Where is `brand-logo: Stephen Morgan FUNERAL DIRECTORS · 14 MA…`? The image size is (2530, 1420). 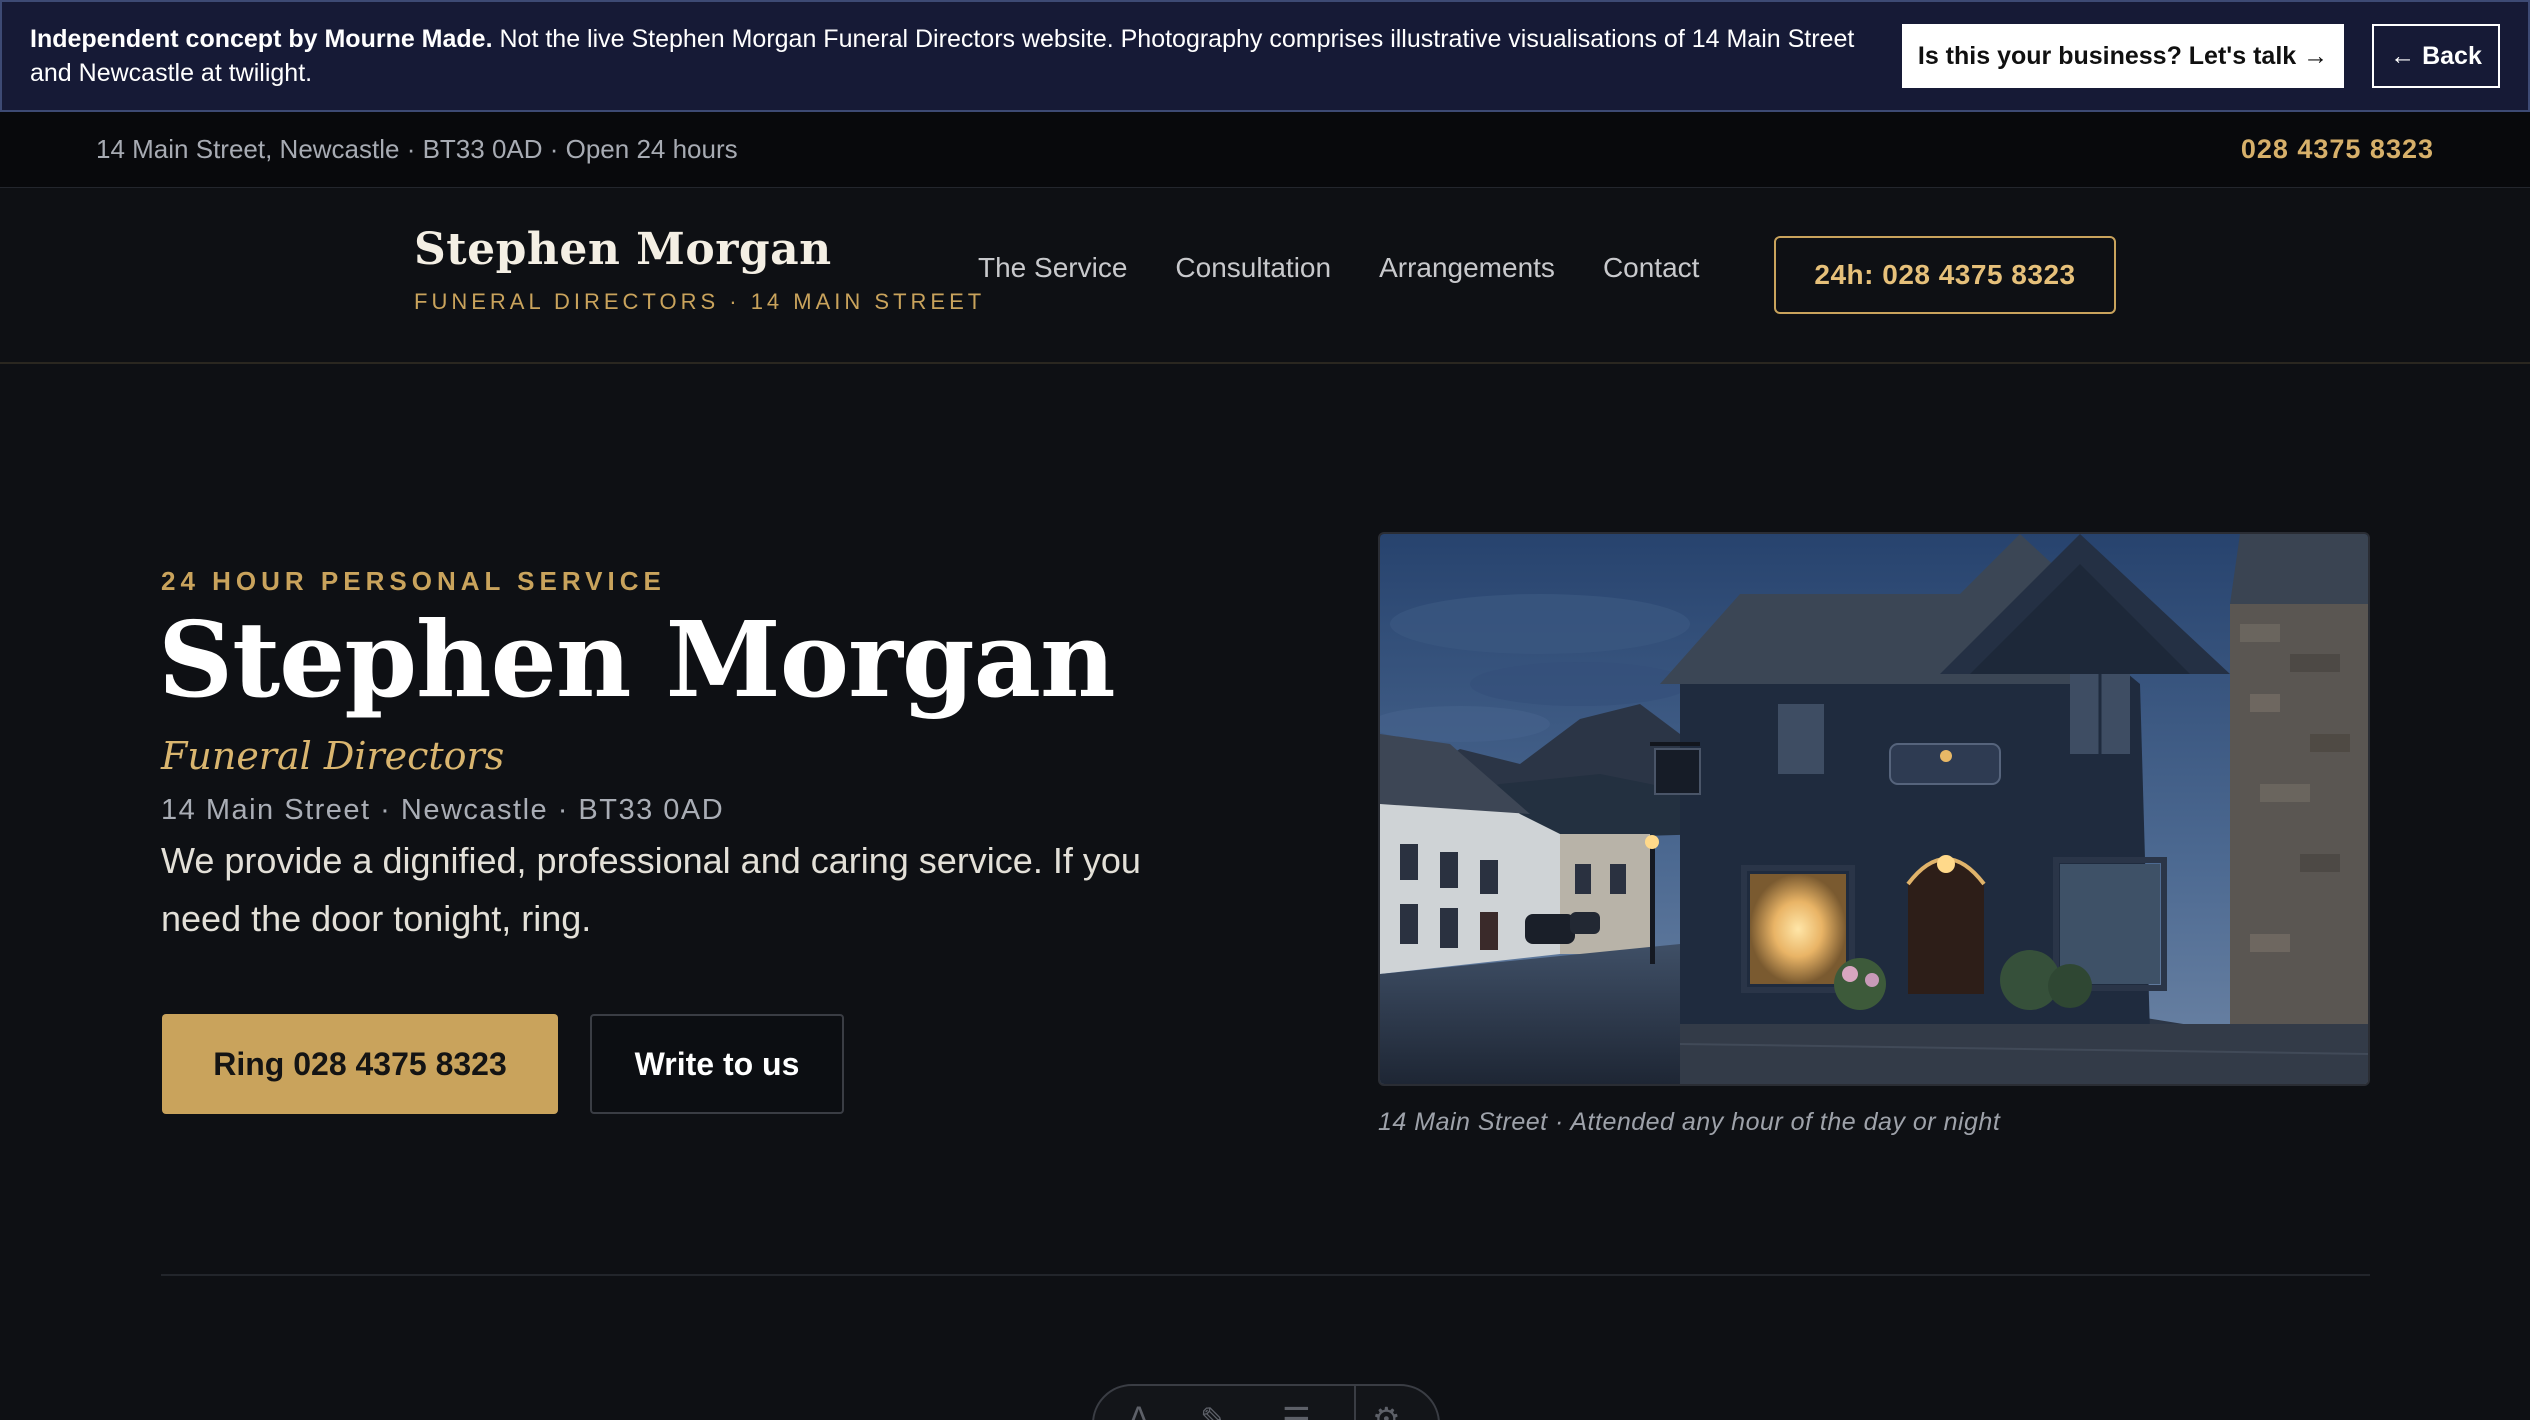
brand-logo: Stephen Morgan FUNERAL DIRECTORS · 14 MA… is located at coordinates (699, 269).